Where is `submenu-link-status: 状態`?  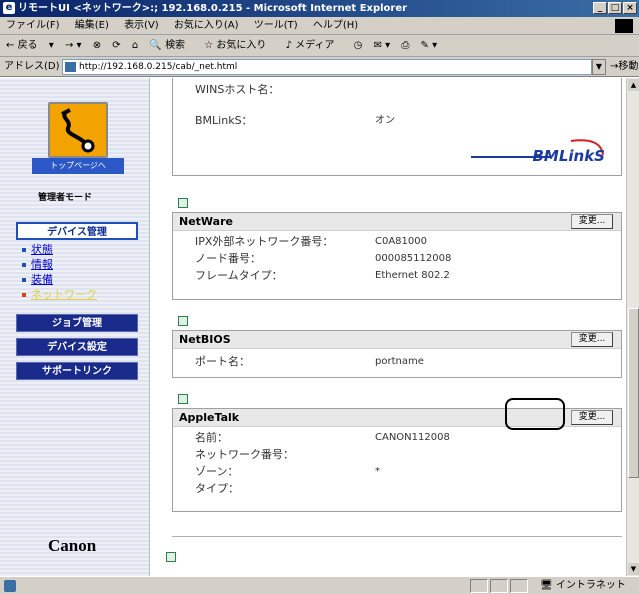
submenu-link-status: 状態 is located at coordinates (42, 249).